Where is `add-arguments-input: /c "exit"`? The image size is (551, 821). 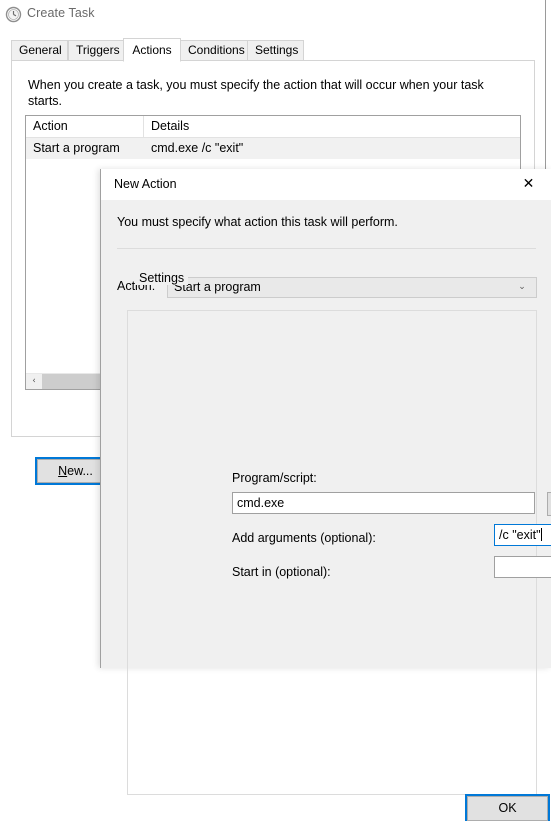
add-arguments-input: /c "exit" is located at coordinates (522, 535).